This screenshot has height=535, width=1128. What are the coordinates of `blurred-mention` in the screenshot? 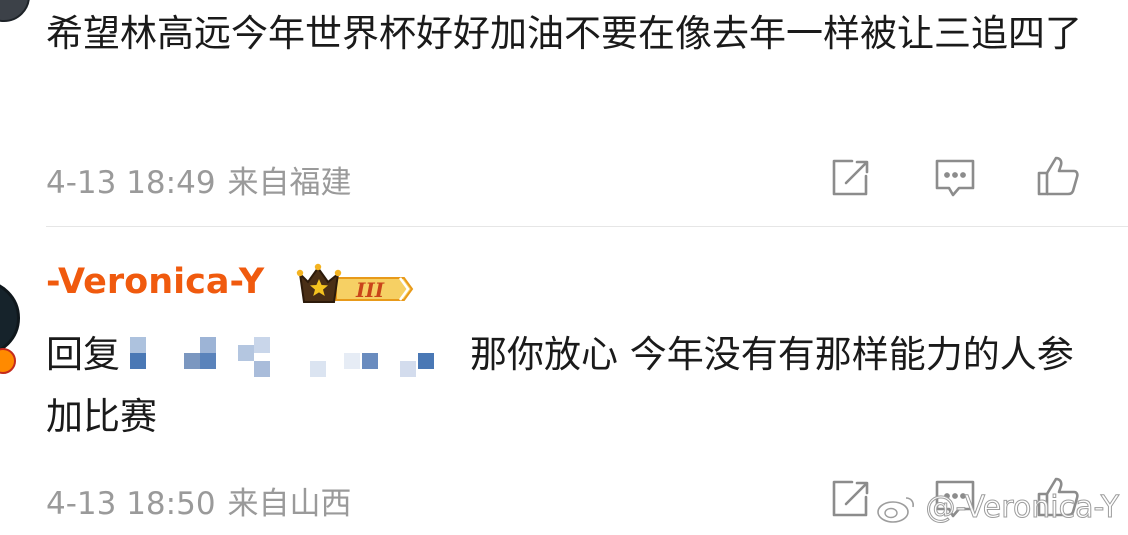 It's located at (295, 356).